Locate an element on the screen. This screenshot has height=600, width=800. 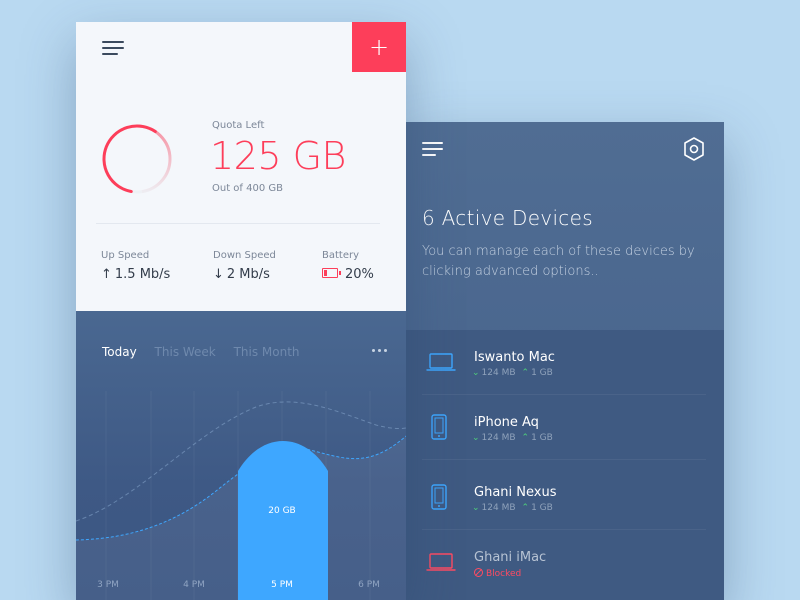
quota-total: Out of 400 GB is located at coordinates (248, 188).